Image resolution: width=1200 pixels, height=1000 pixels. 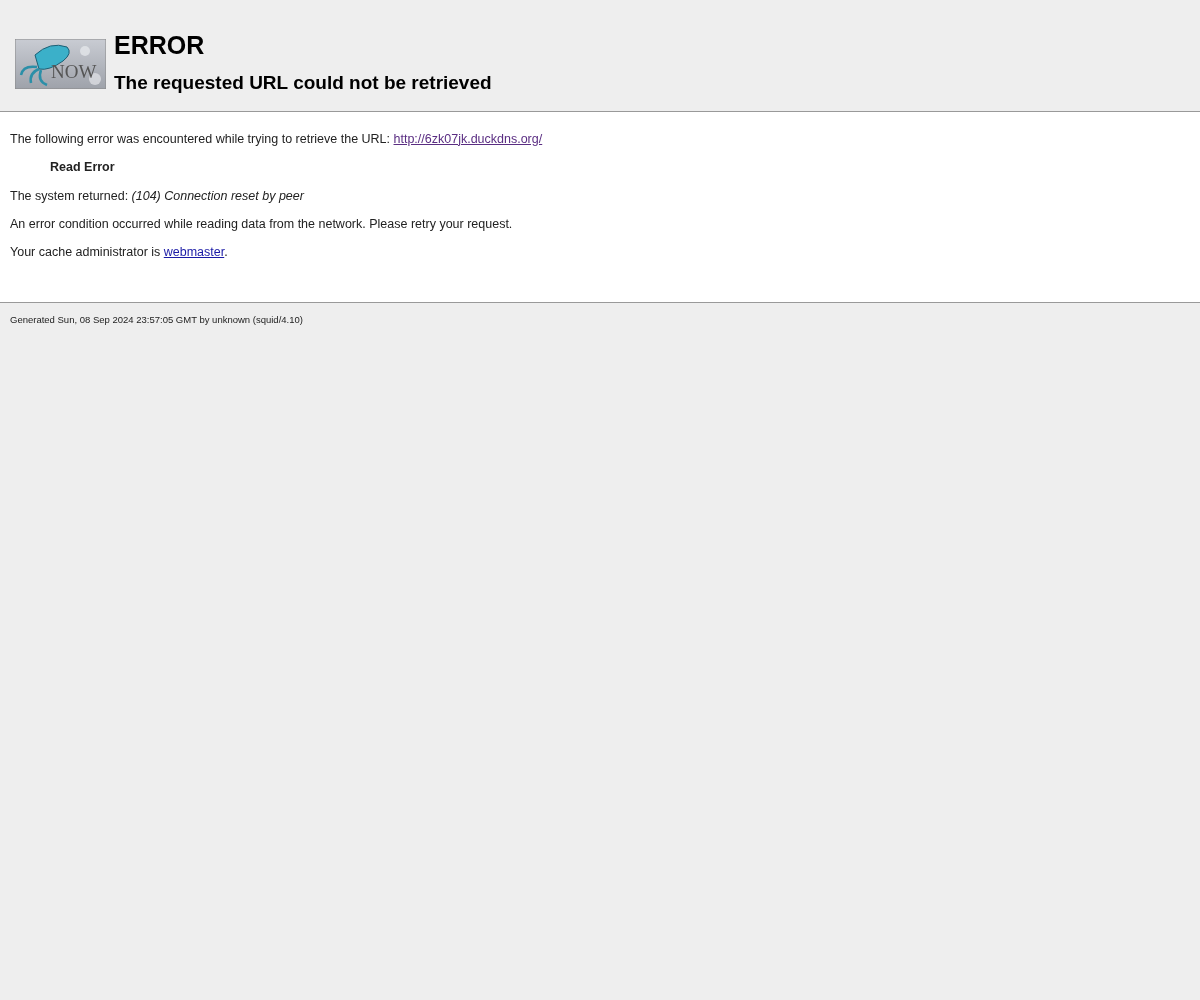 I want to click on text-link: webmaster, so click(x=194, y=252).